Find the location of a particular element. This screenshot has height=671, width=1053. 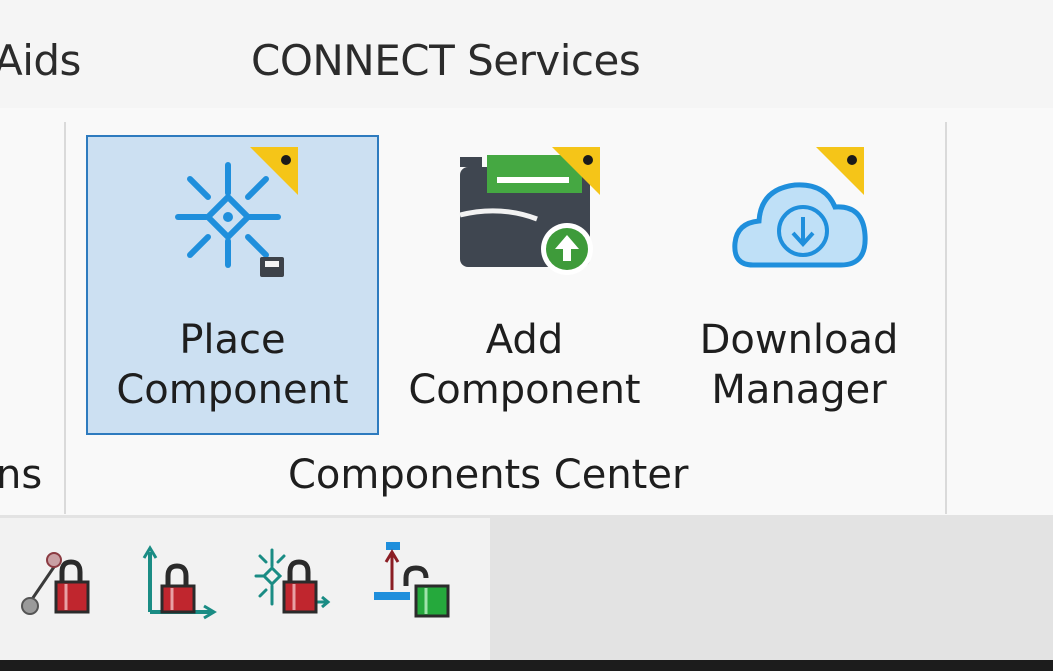

lock-axis-icon is located at coordinates (179, 581).